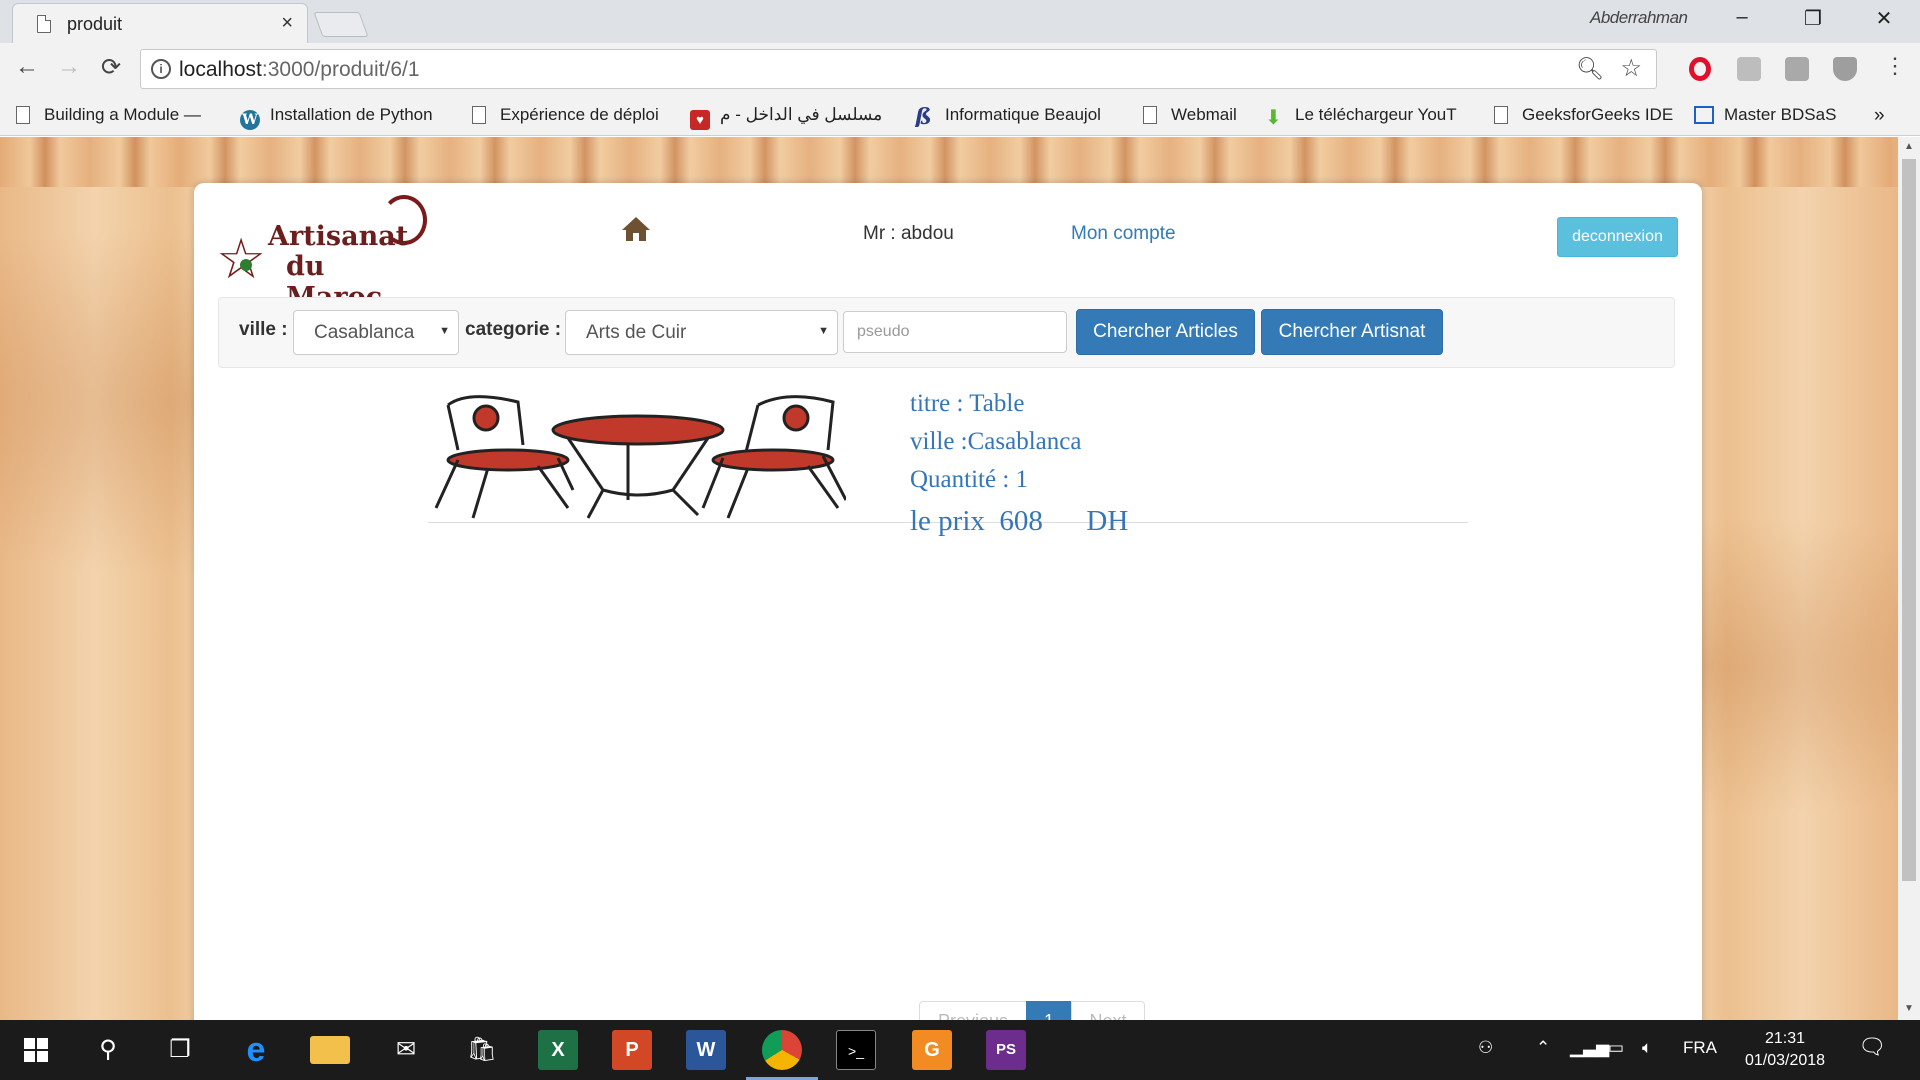 The image size is (1920, 1080). I want to click on shield-icon, so click(1845, 69).